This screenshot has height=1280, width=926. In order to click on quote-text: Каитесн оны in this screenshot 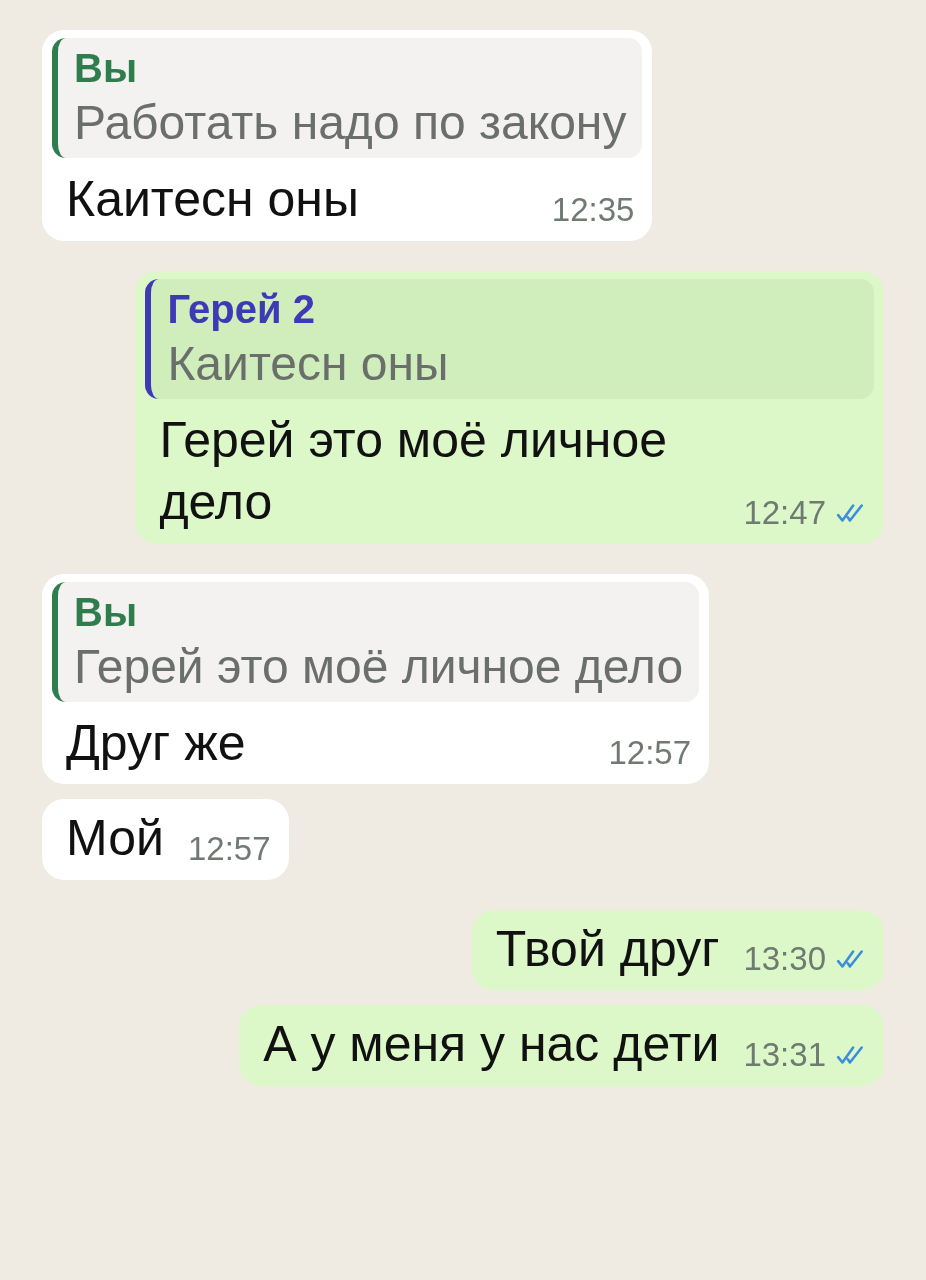, I will do `click(308, 363)`.